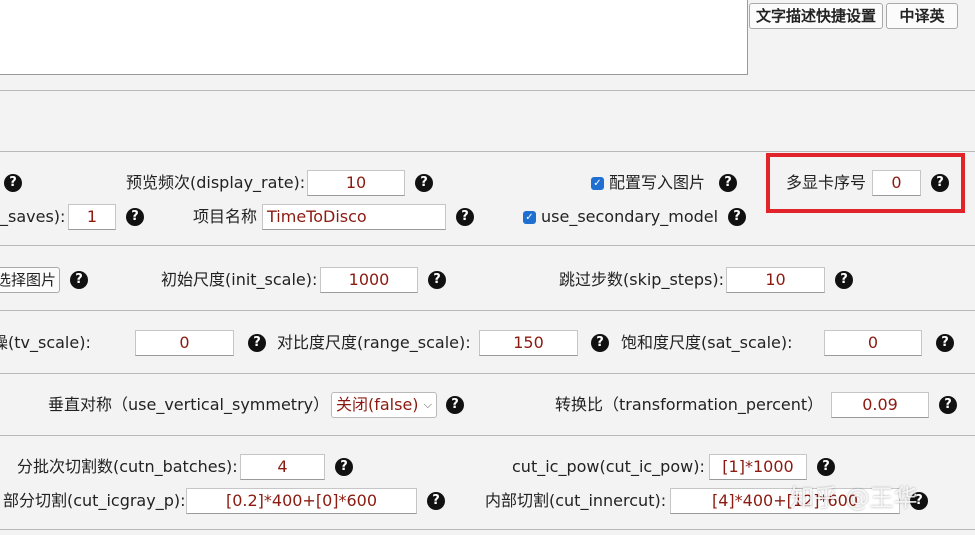  I want to click on cut-icgray-label: 部分切割(cut_icgray_p):, so click(94, 500).